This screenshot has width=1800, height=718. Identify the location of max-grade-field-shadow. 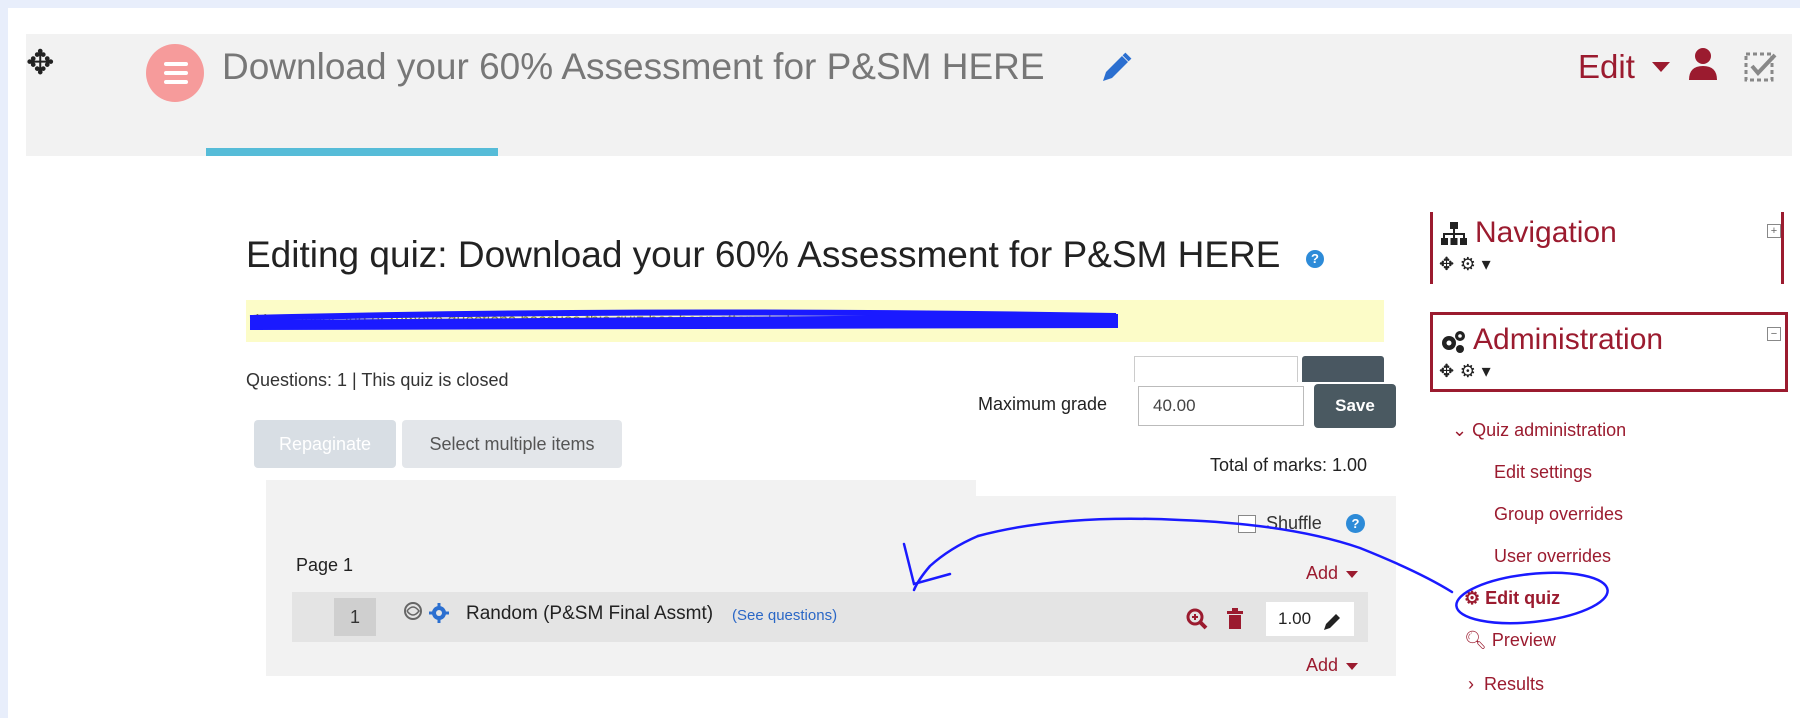
(1216, 369).